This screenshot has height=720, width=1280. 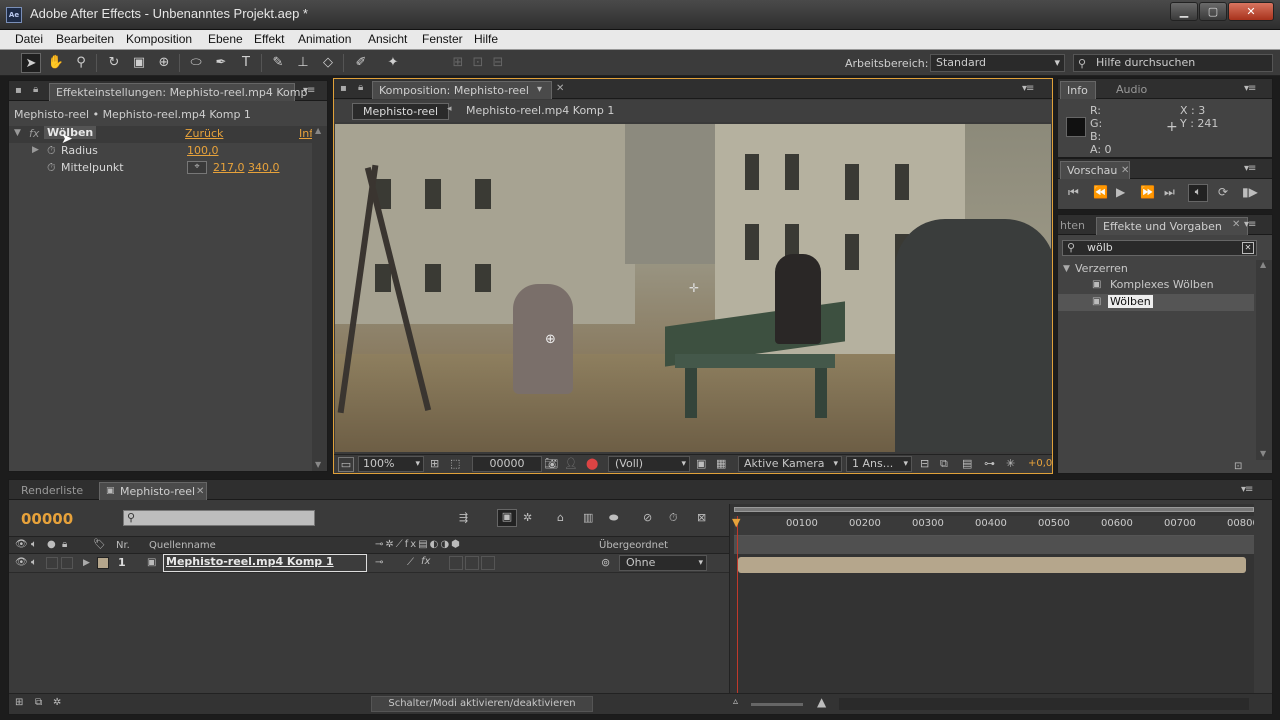 What do you see at coordinates (458, 63) in the screenshot?
I see `axis-mode-icon: ⊞` at bounding box center [458, 63].